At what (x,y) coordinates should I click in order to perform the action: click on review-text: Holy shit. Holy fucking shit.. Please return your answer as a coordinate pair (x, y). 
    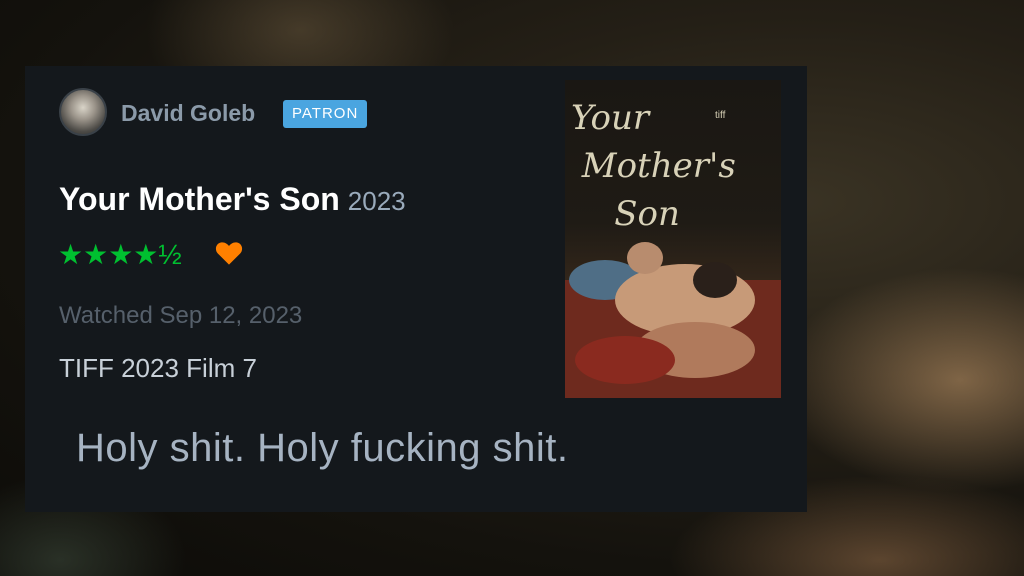
    Looking at the image, I should click on (322, 448).